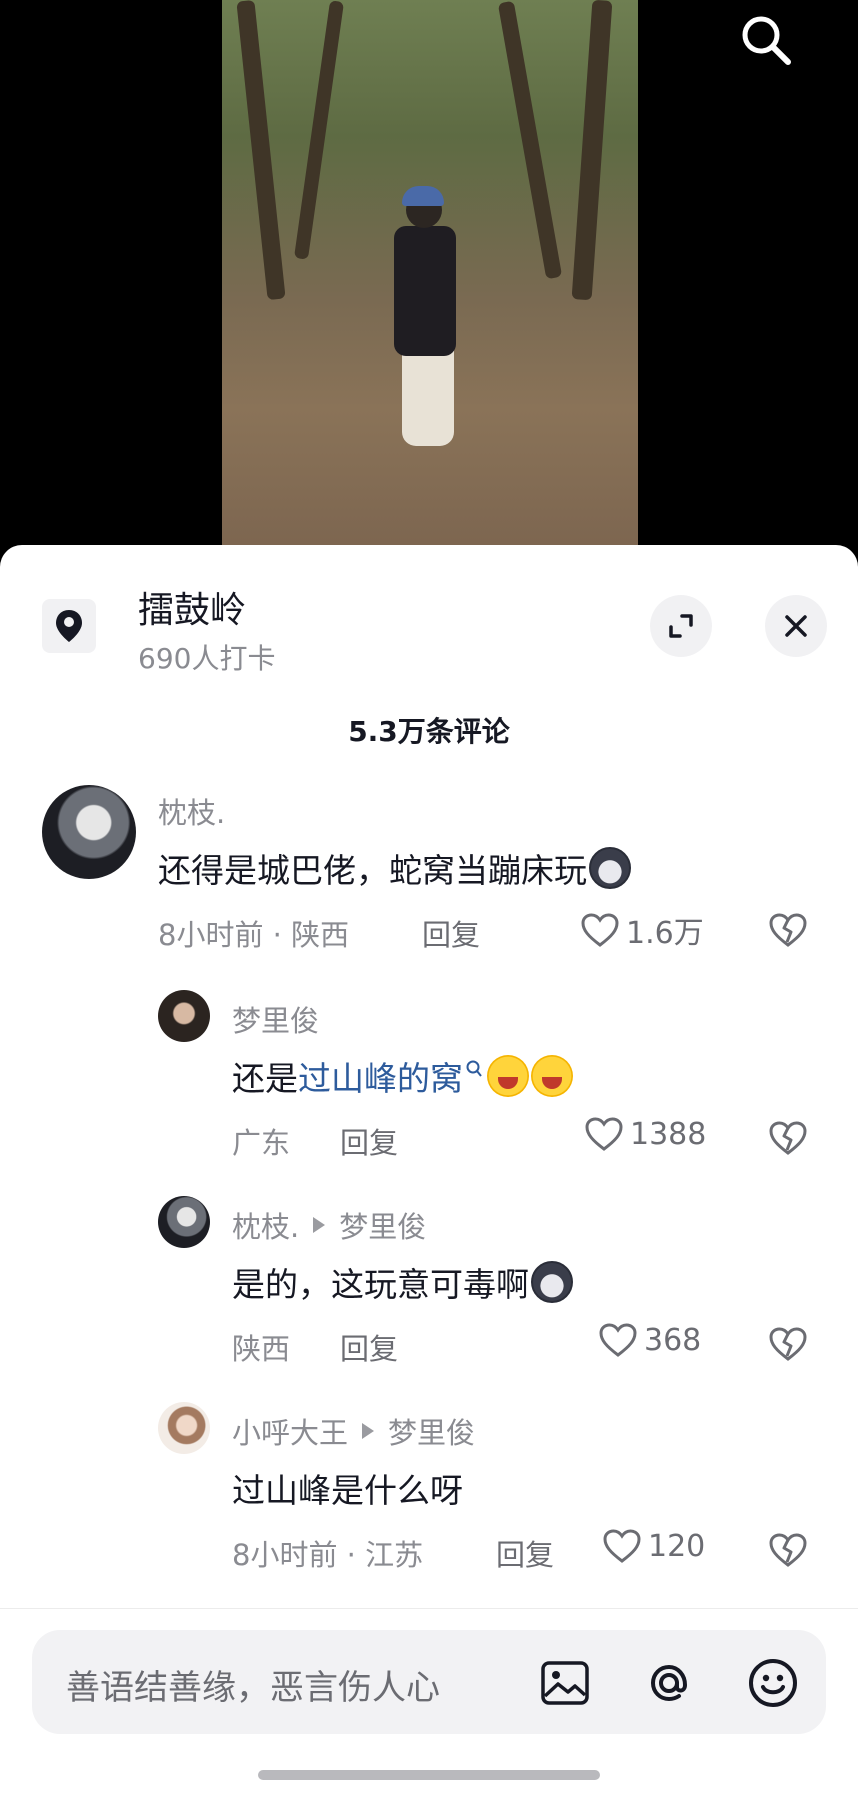 The width and height of the screenshot is (858, 1799). Describe the element at coordinates (673, 1340) in the screenshot. I see `like-count: 368` at that location.